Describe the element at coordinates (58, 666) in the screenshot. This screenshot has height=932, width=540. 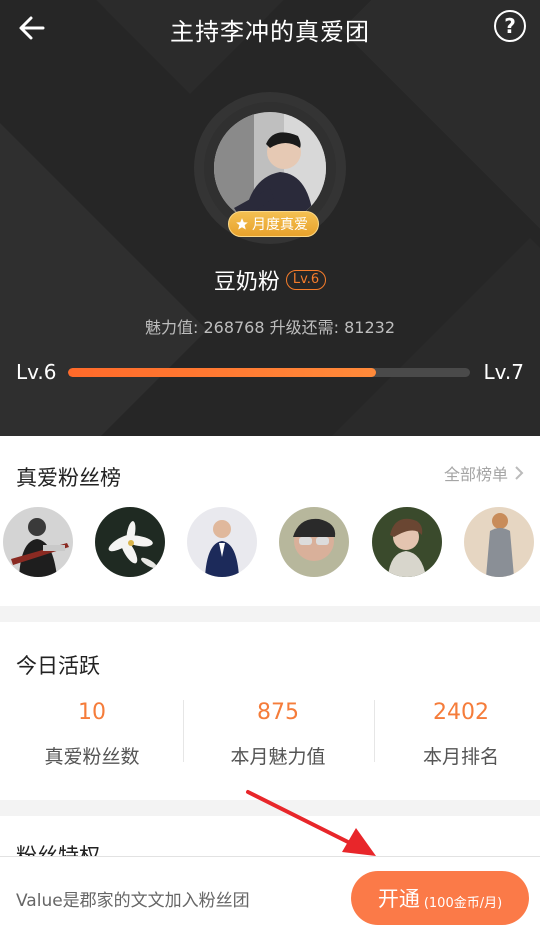
I see `today-active-title: 今日活跃` at that location.